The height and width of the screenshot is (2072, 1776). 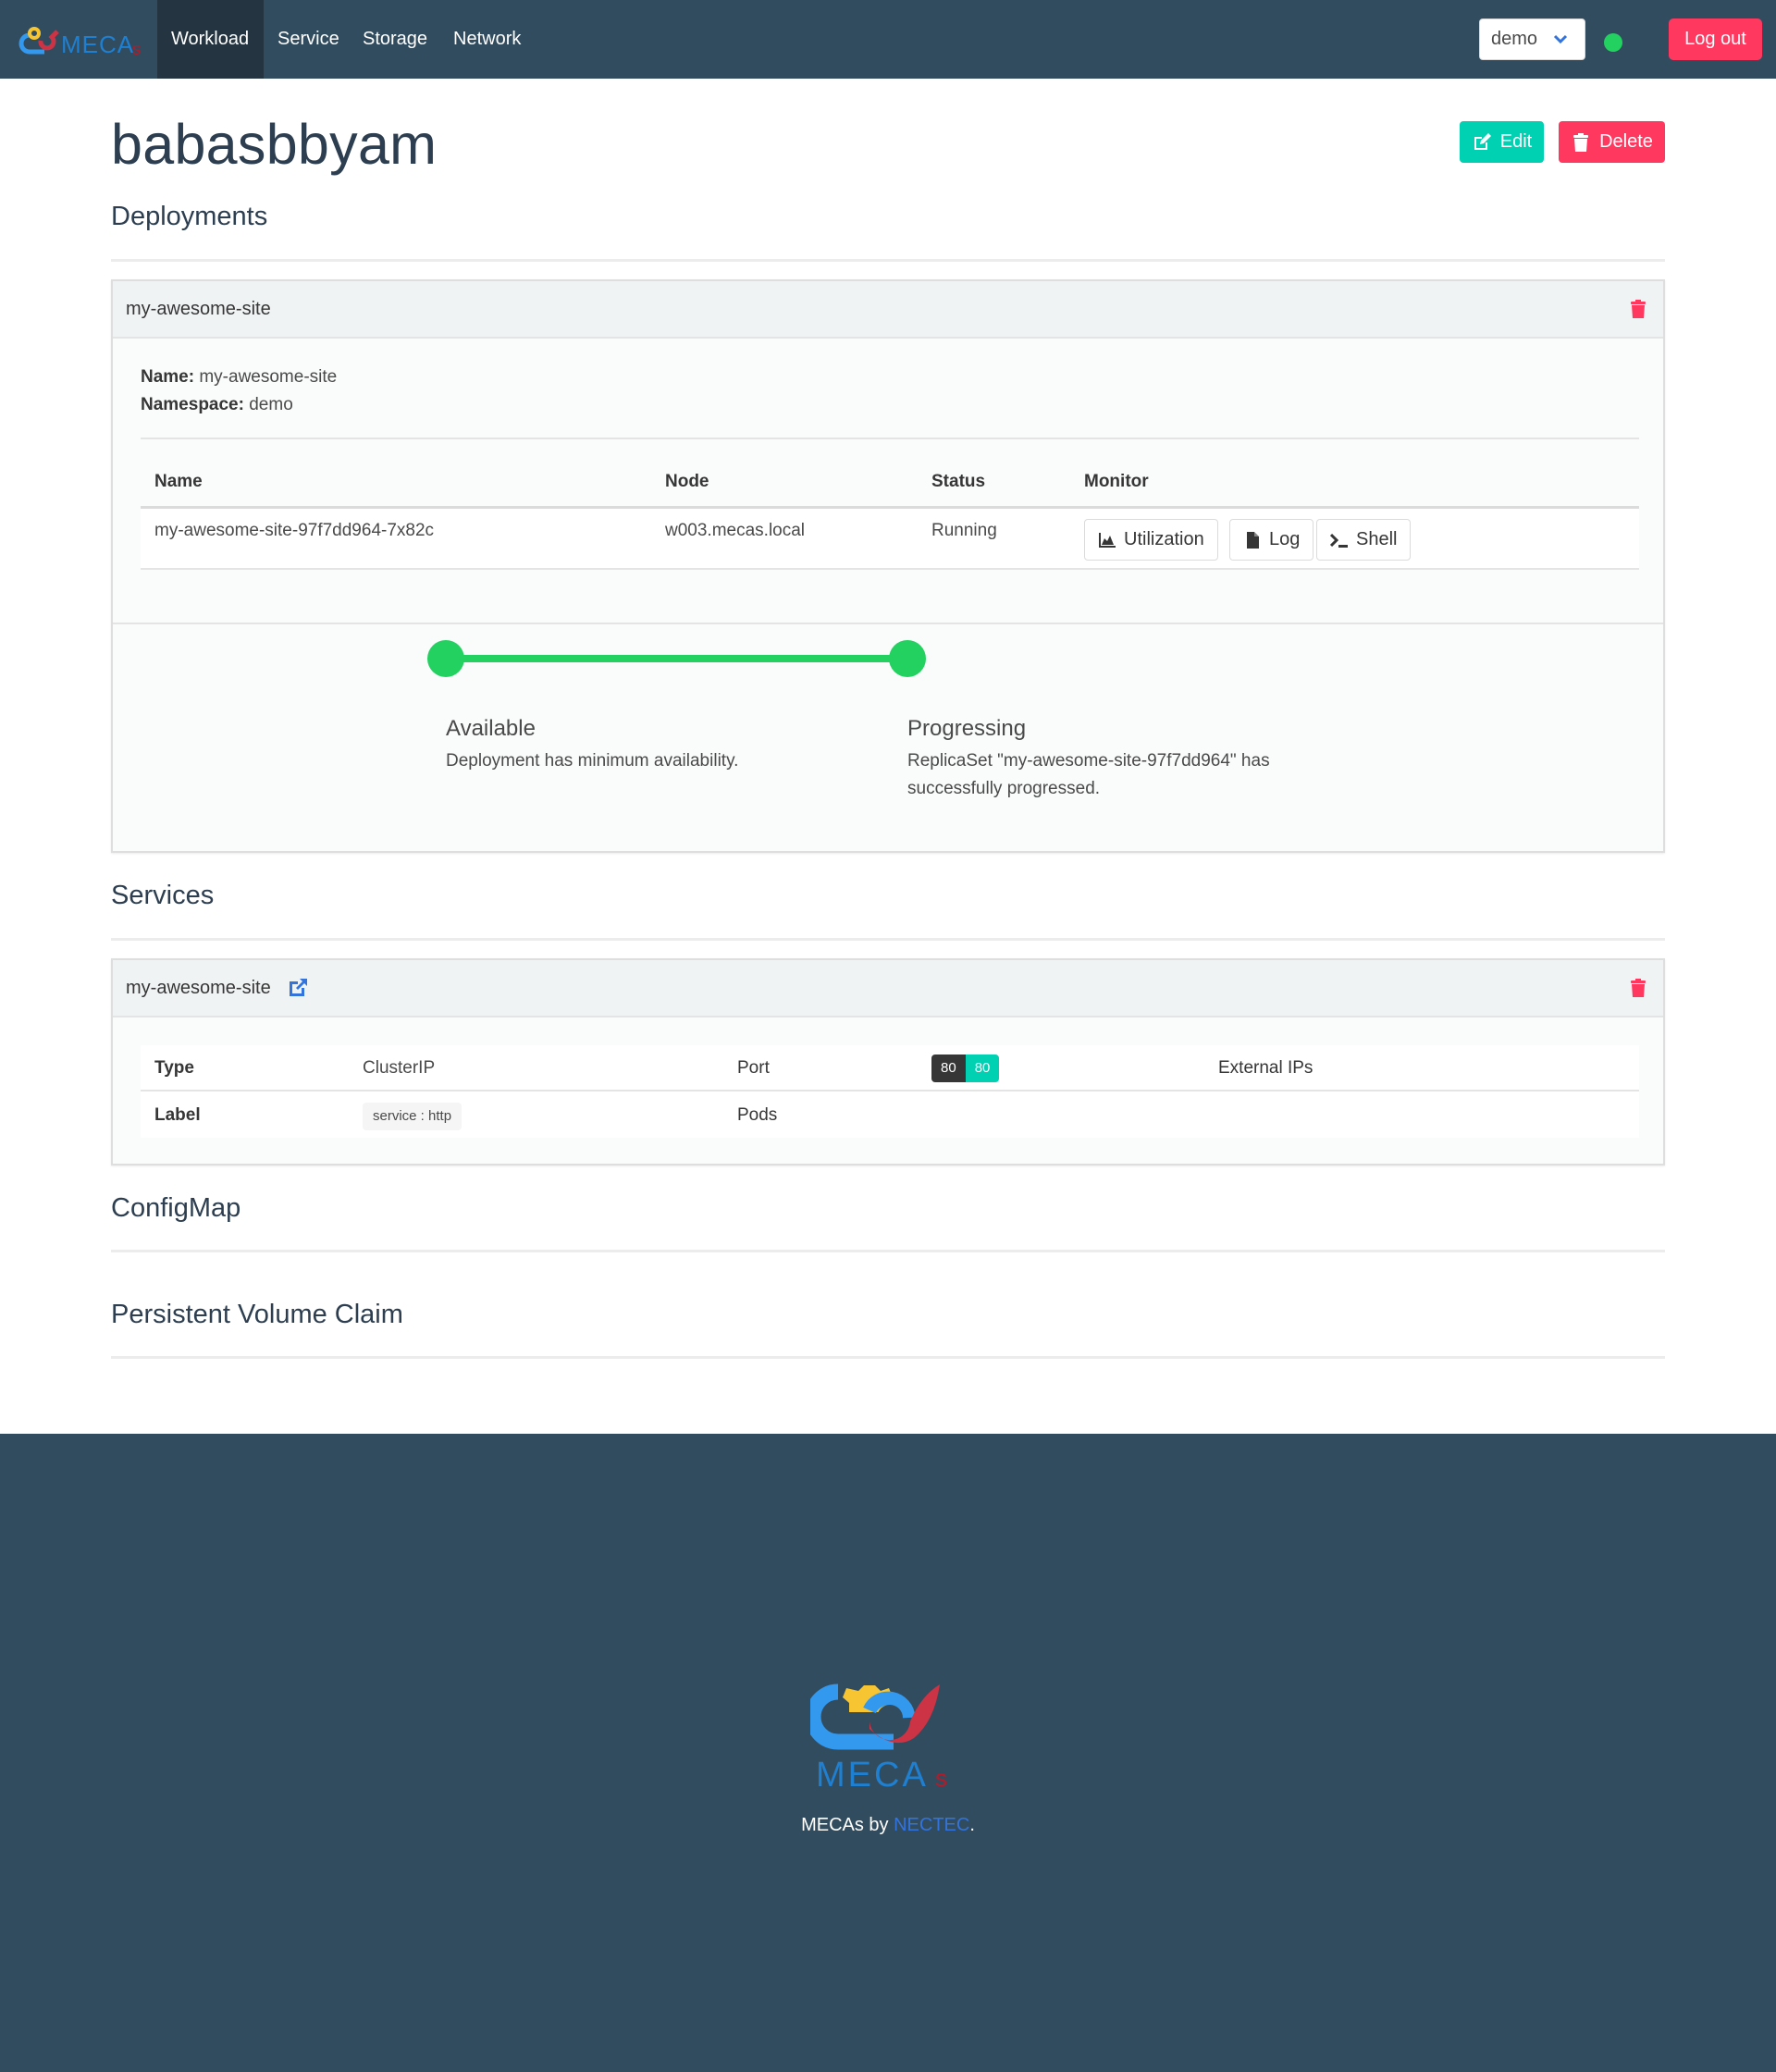 I want to click on column-header-node: Node, so click(x=687, y=481).